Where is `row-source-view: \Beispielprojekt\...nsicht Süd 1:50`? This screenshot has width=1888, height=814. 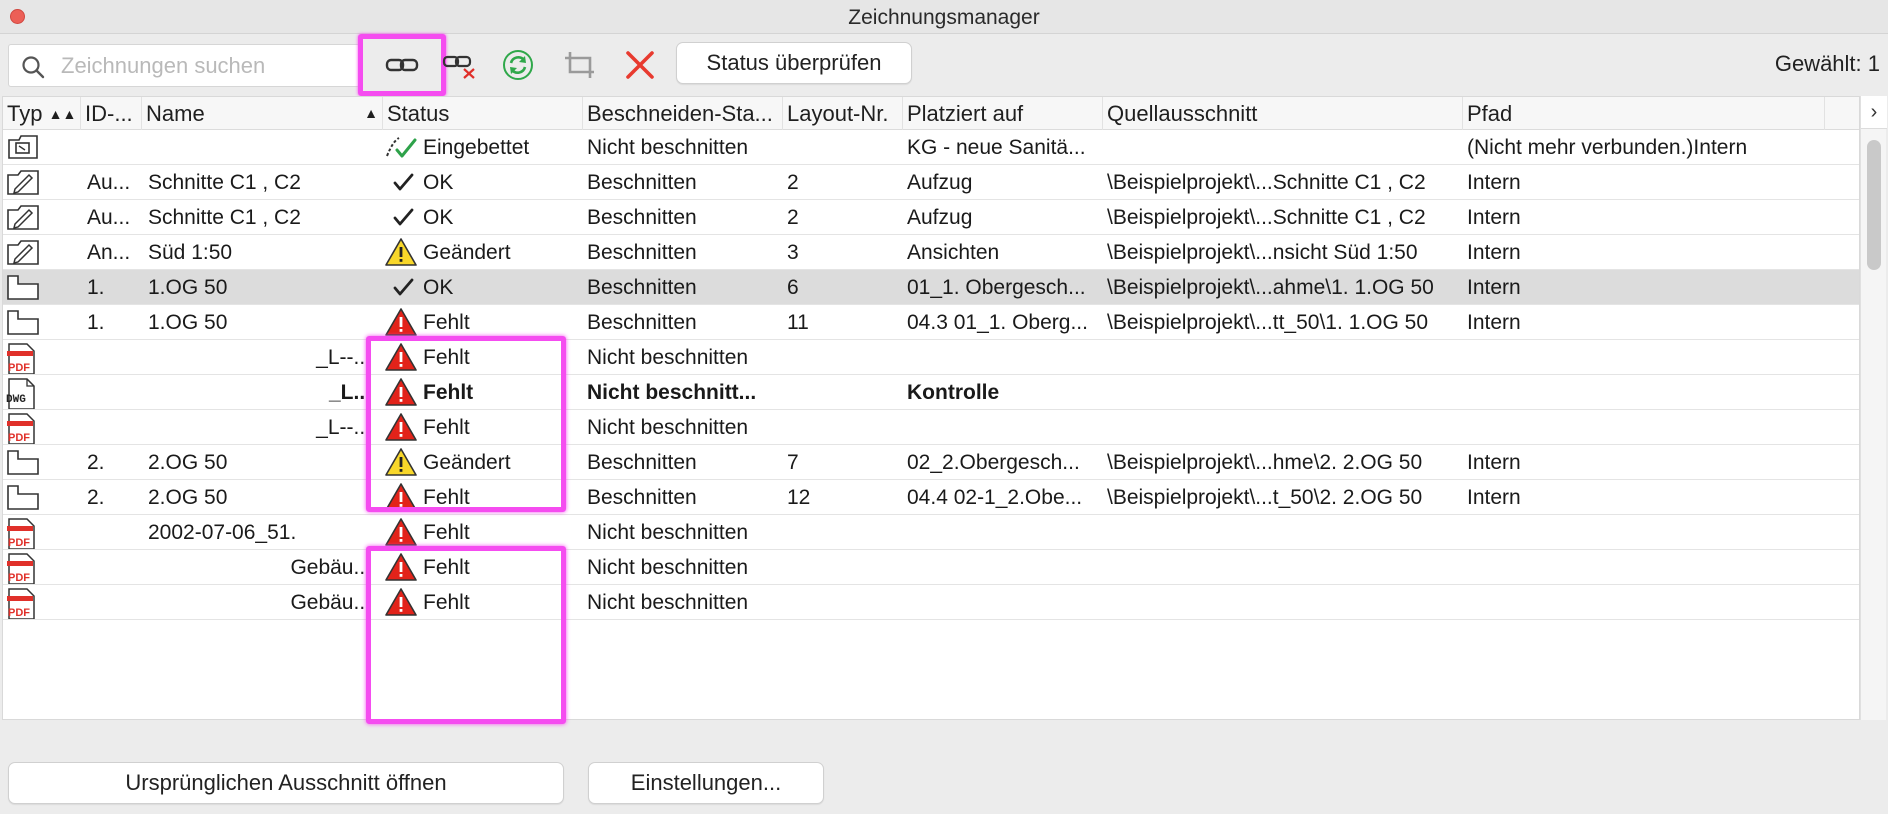
row-source-view: \Beispielprojekt\...nsicht Süd 1:50 is located at coordinates (1262, 252).